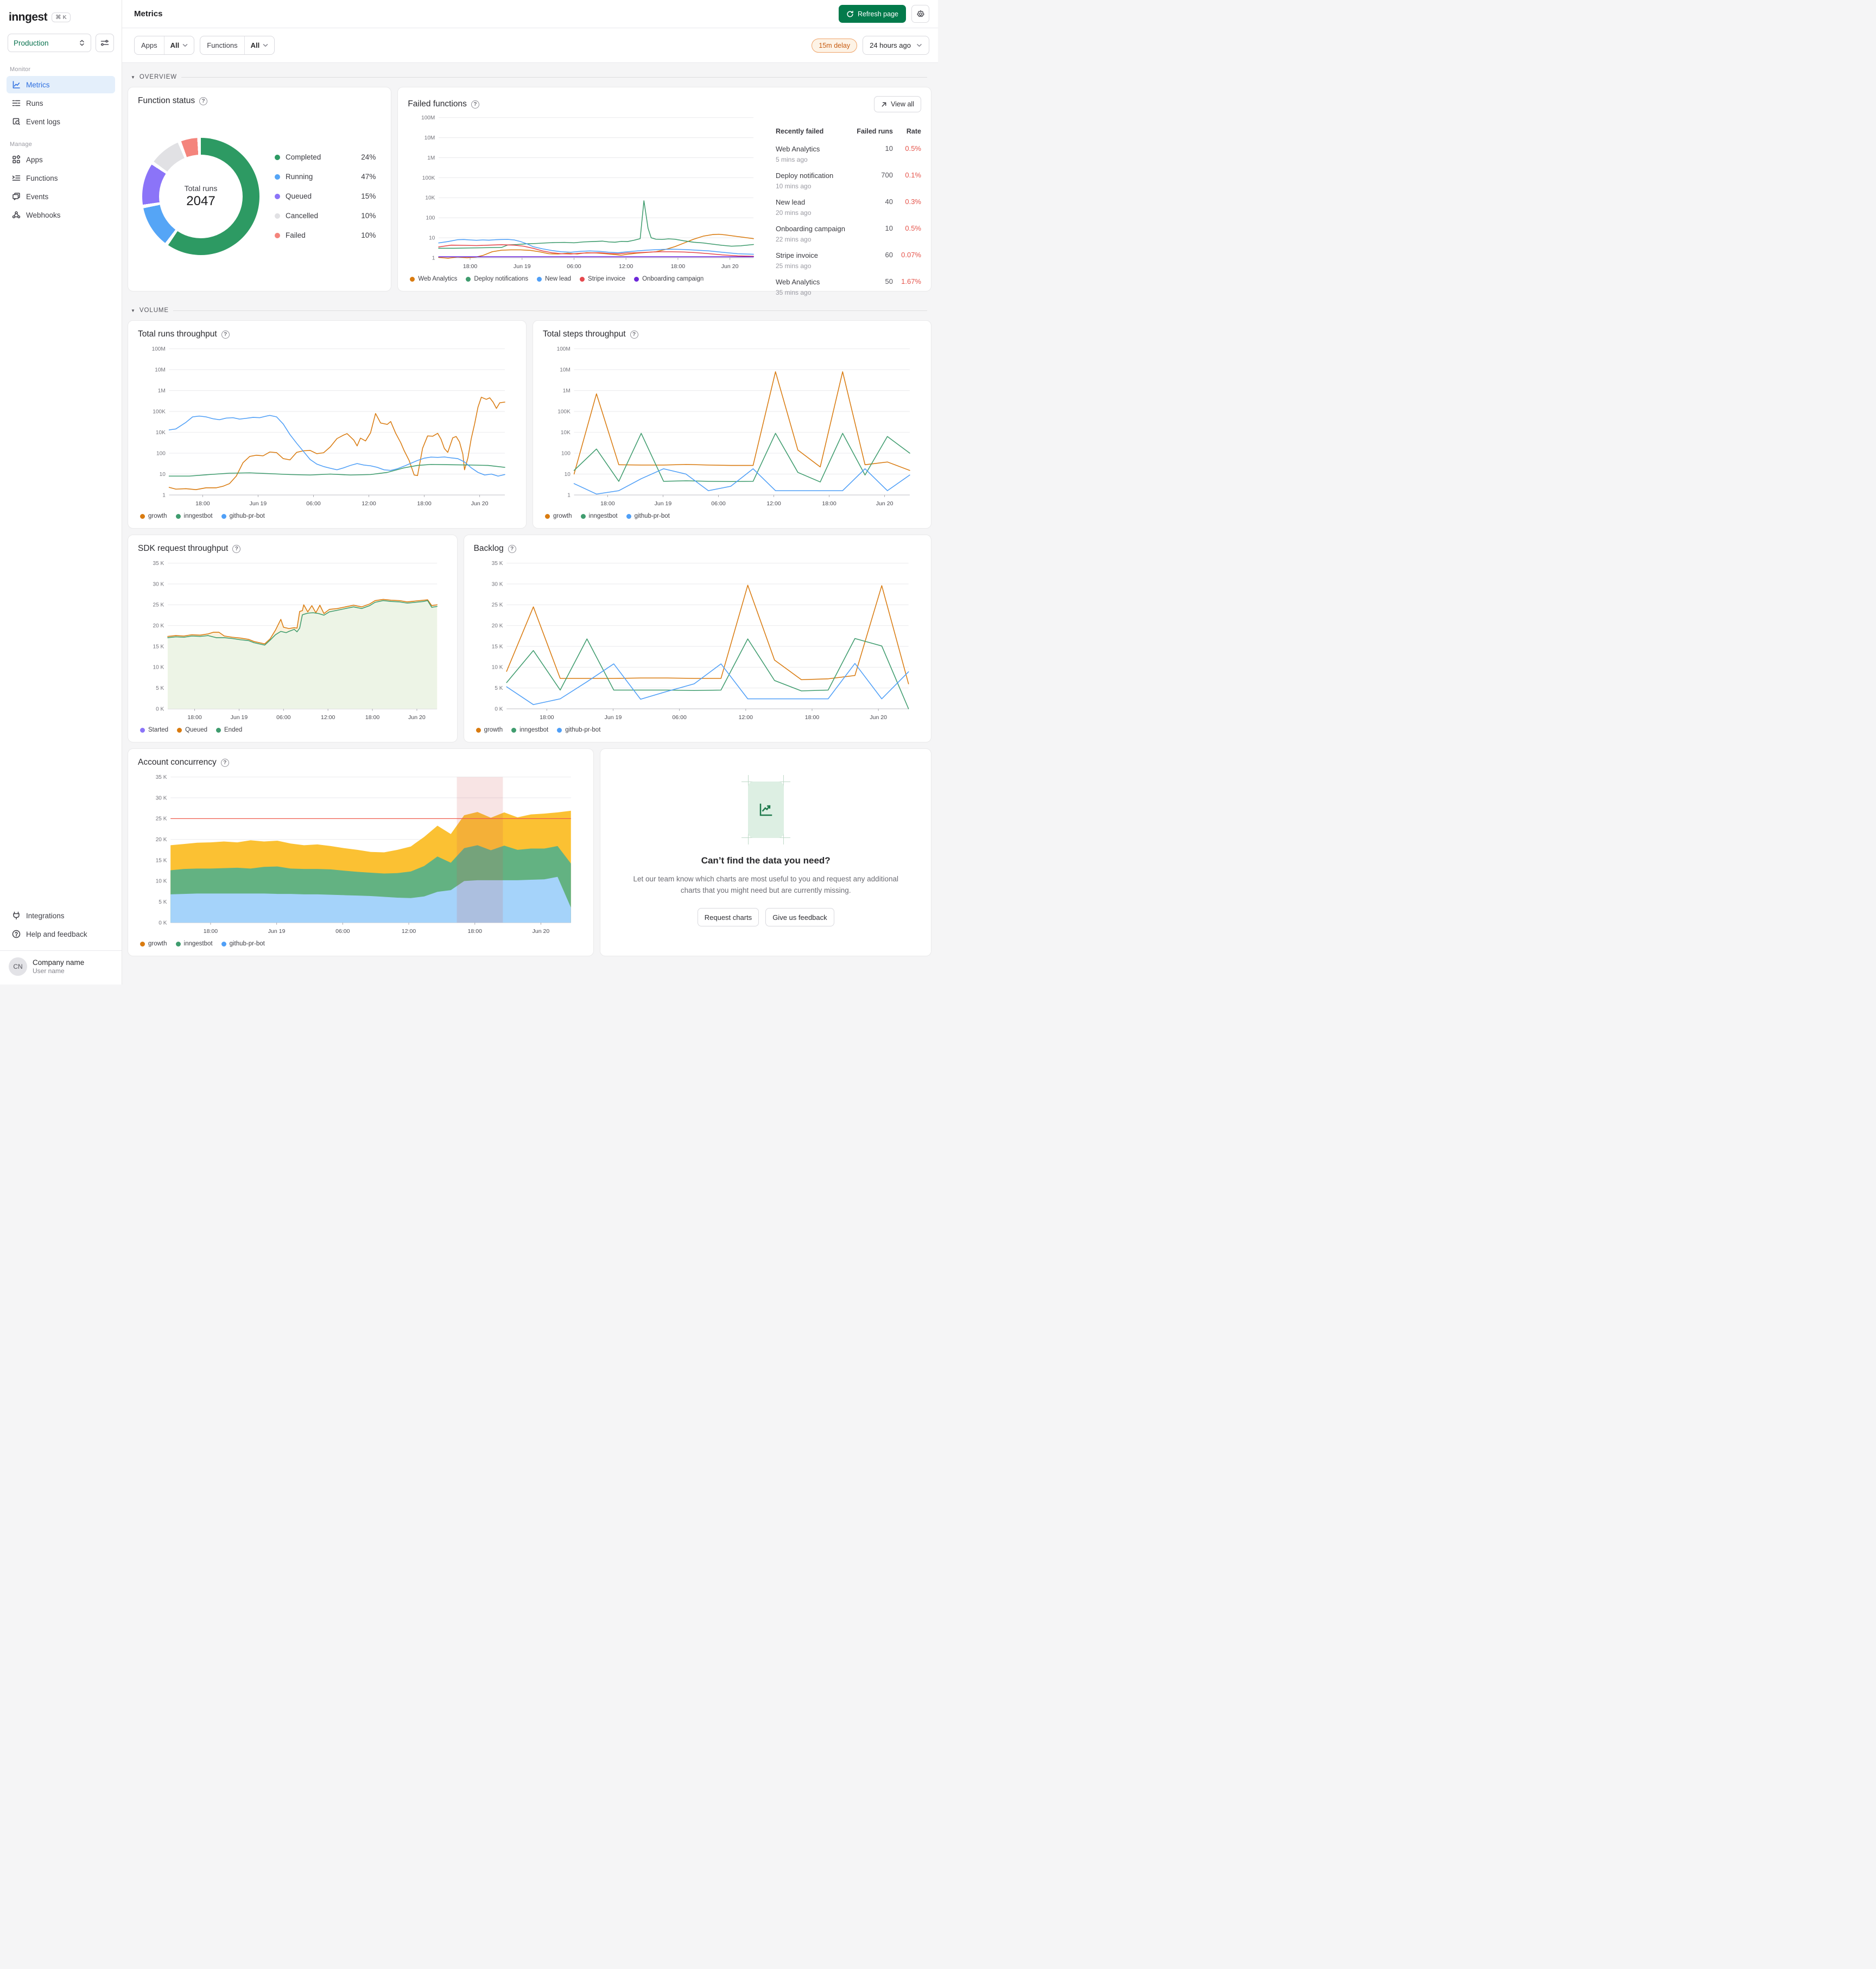 The width and height of the screenshot is (1876, 1969). What do you see at coordinates (49, 971) in the screenshot?
I see `user-name: User name` at bounding box center [49, 971].